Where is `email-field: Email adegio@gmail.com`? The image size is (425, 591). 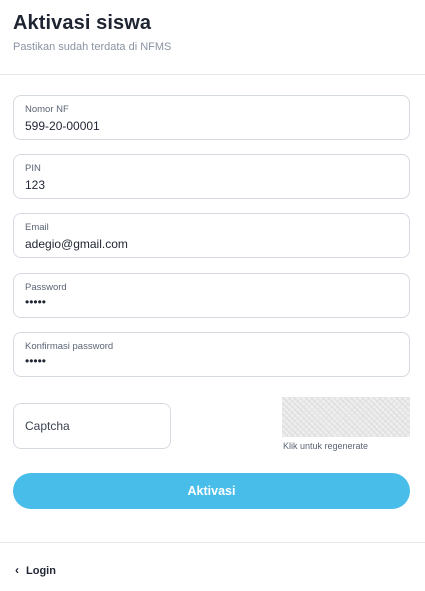
email-field: Email adegio@gmail.com is located at coordinates (211, 235).